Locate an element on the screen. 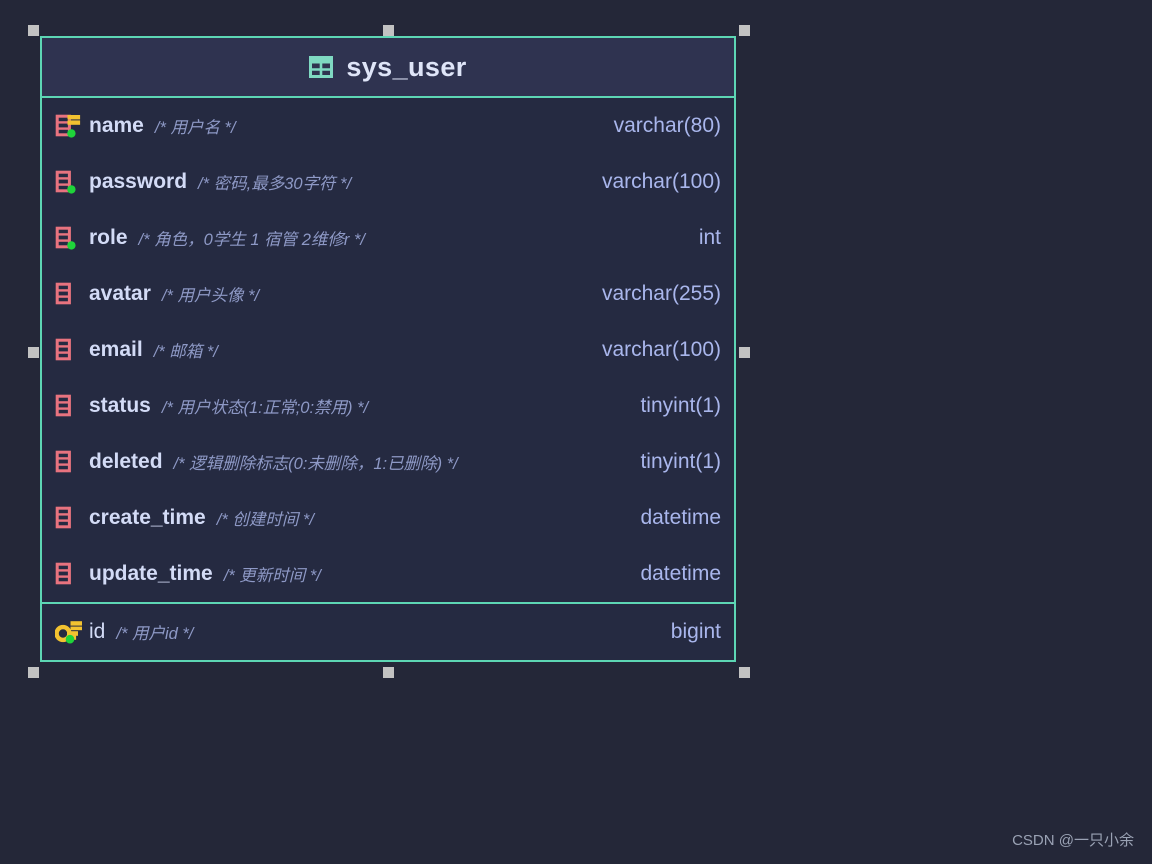 The height and width of the screenshot is (864, 1152). watermark: CSDN @一只小余 is located at coordinates (1073, 840).